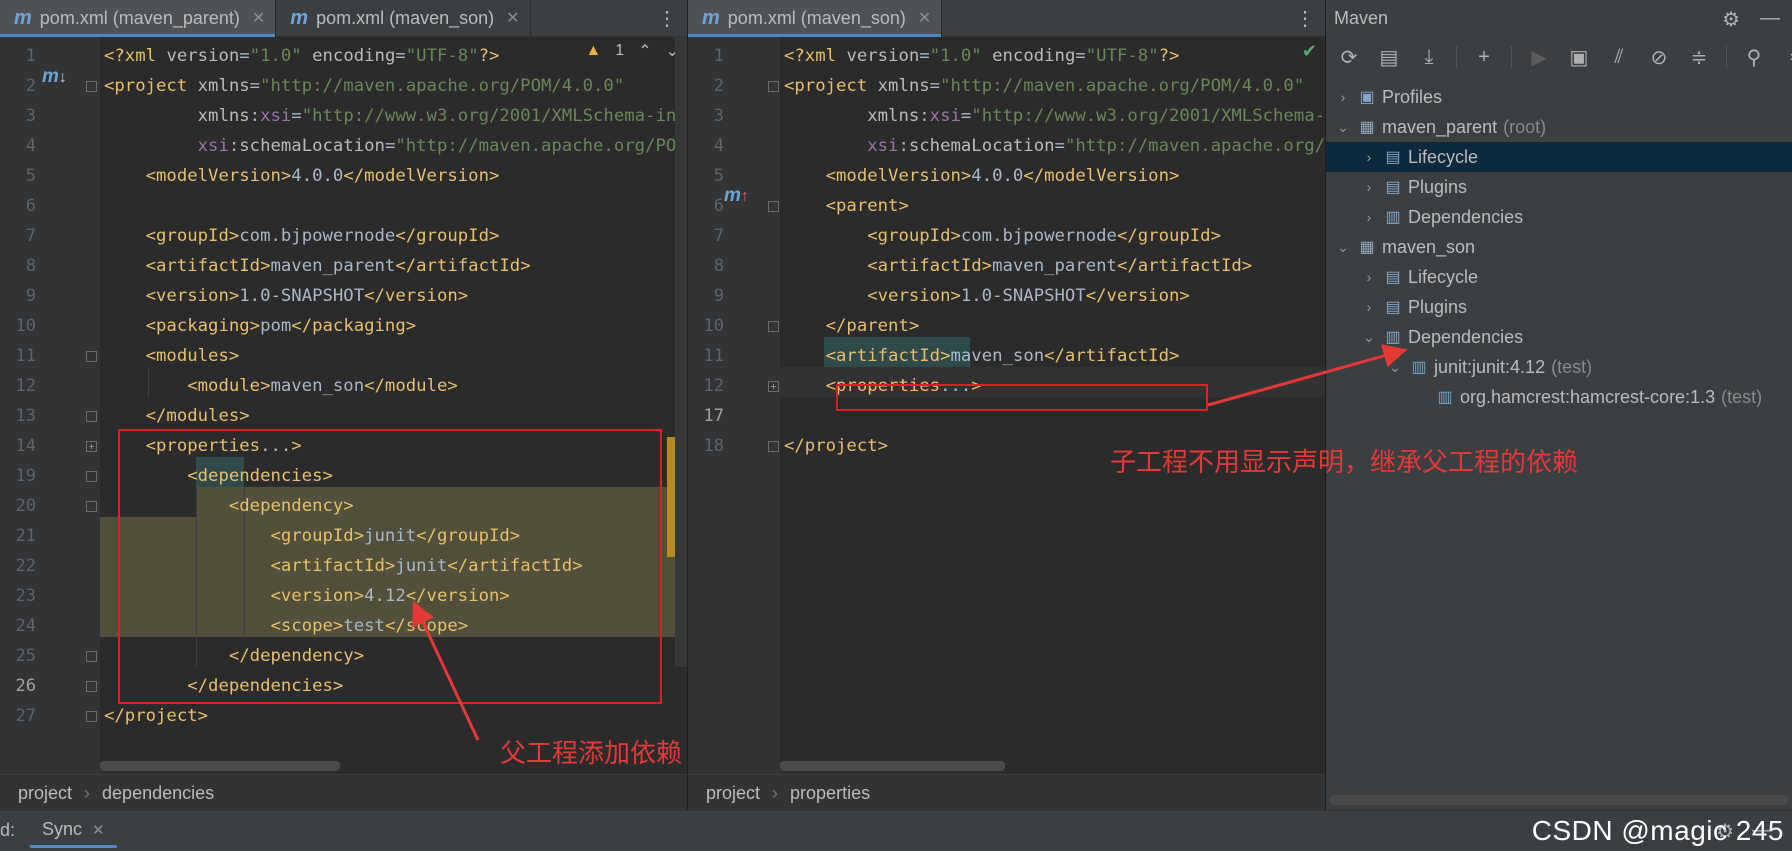 The image size is (1792, 851). Describe the element at coordinates (18, 596) in the screenshot. I see `line-number: 23` at that location.